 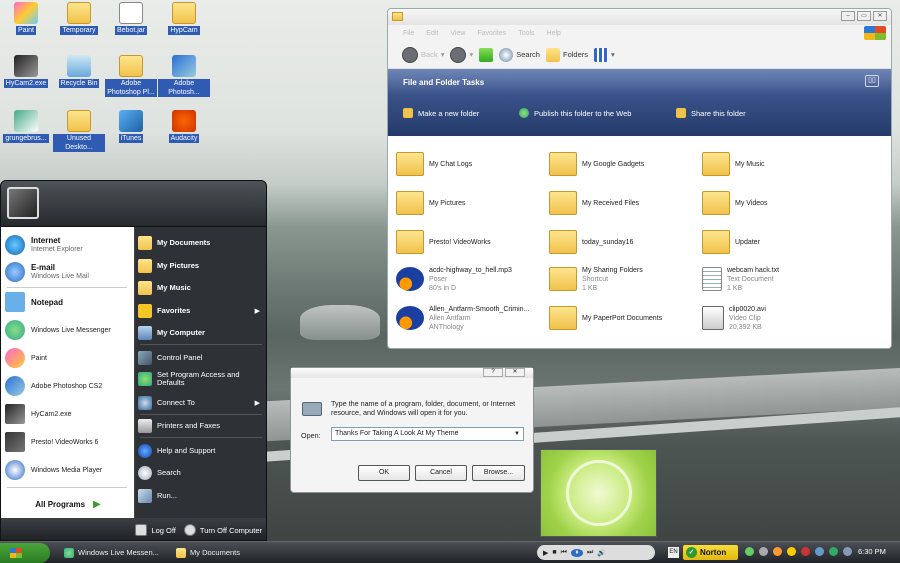 What do you see at coordinates (224, 552) in the screenshot?
I see `taskbar-my-documents: My Documents` at bounding box center [224, 552].